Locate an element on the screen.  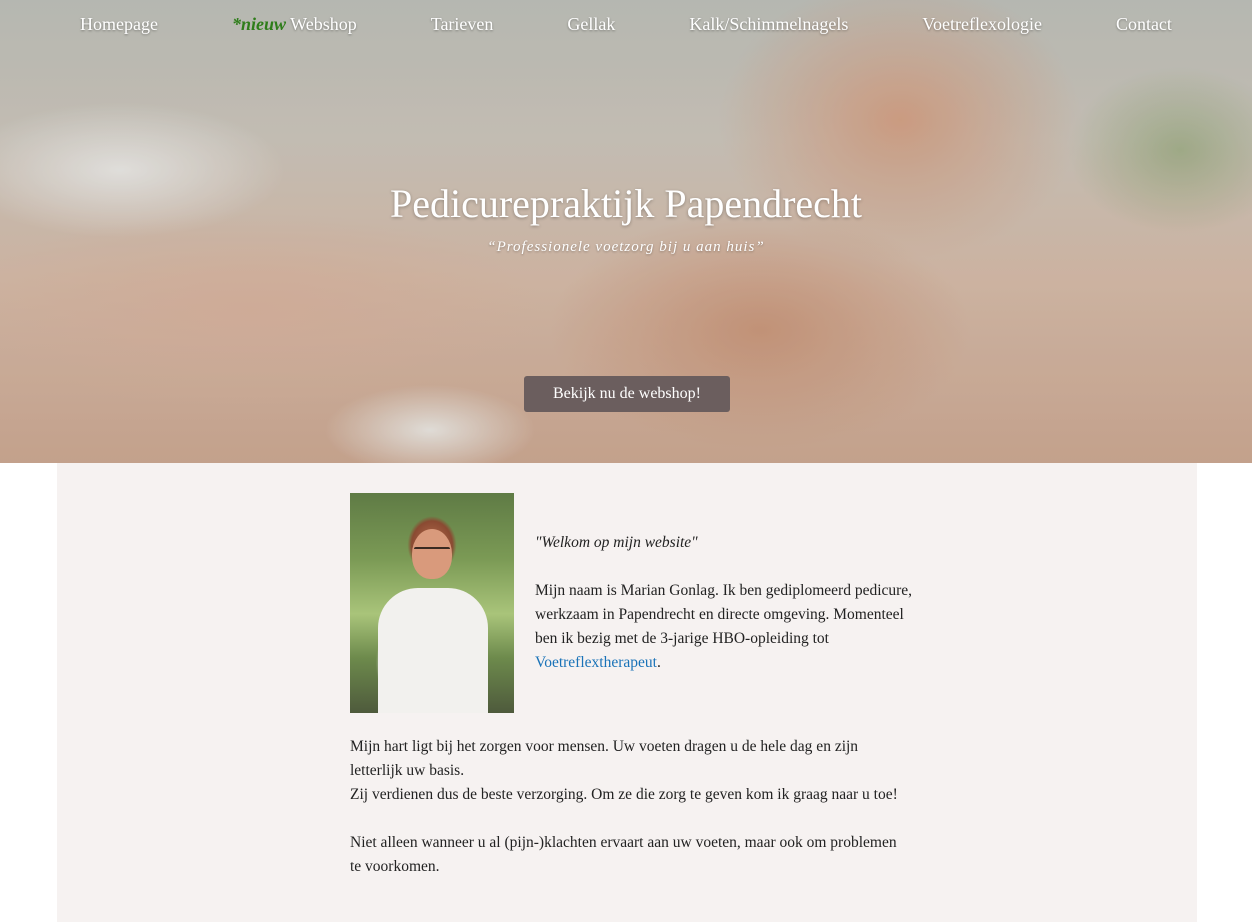
photo-shirt is located at coordinates (433, 650).